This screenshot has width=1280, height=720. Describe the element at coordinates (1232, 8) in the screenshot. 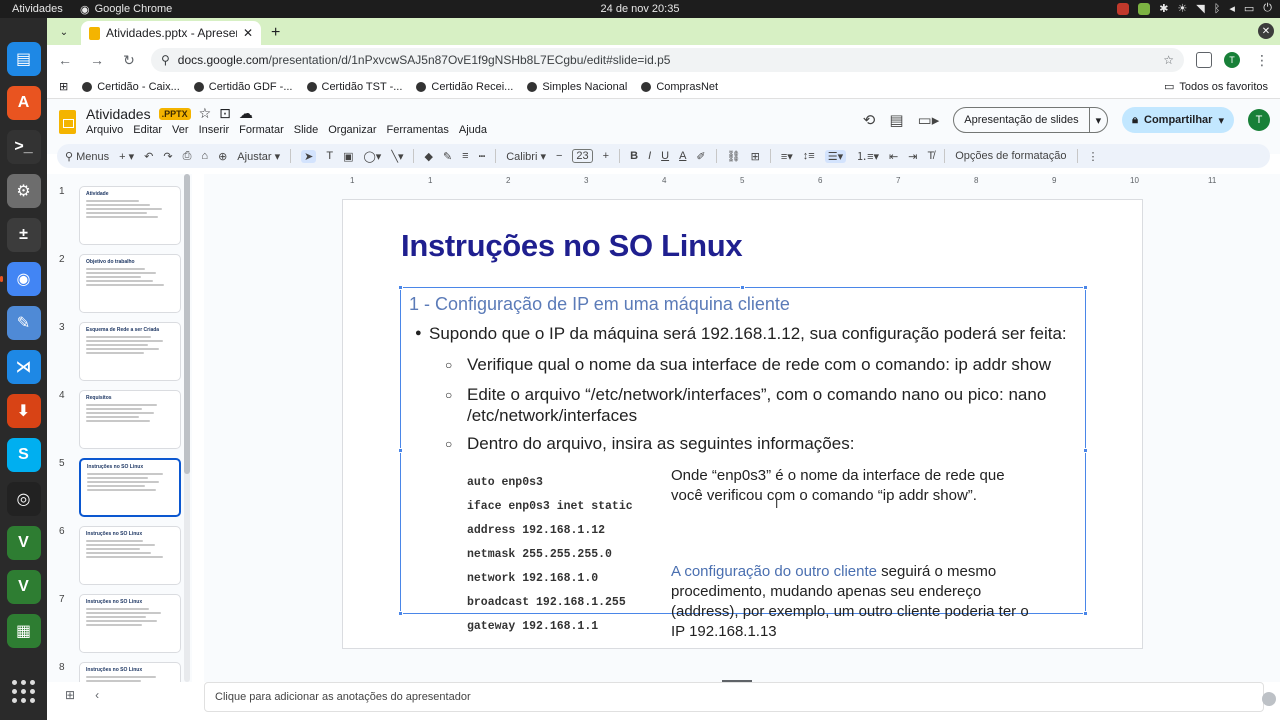

I see `volume-icon: ◂` at that location.